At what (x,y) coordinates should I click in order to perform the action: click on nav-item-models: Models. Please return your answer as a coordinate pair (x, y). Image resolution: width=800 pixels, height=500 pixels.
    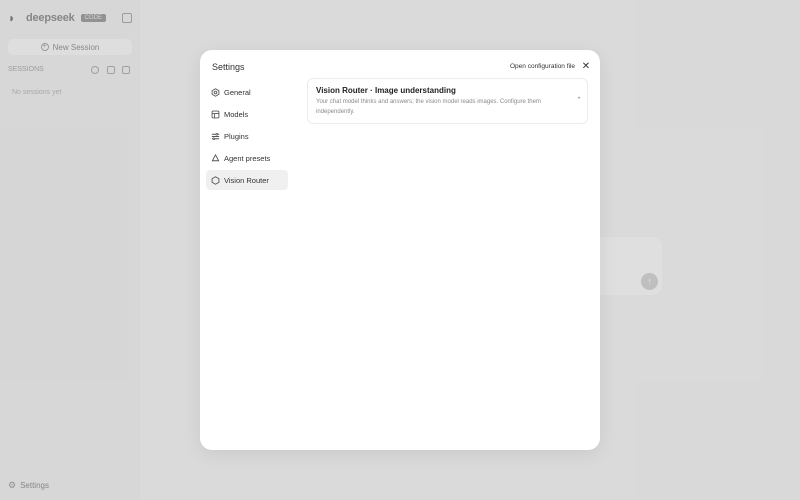
    Looking at the image, I should click on (247, 114).